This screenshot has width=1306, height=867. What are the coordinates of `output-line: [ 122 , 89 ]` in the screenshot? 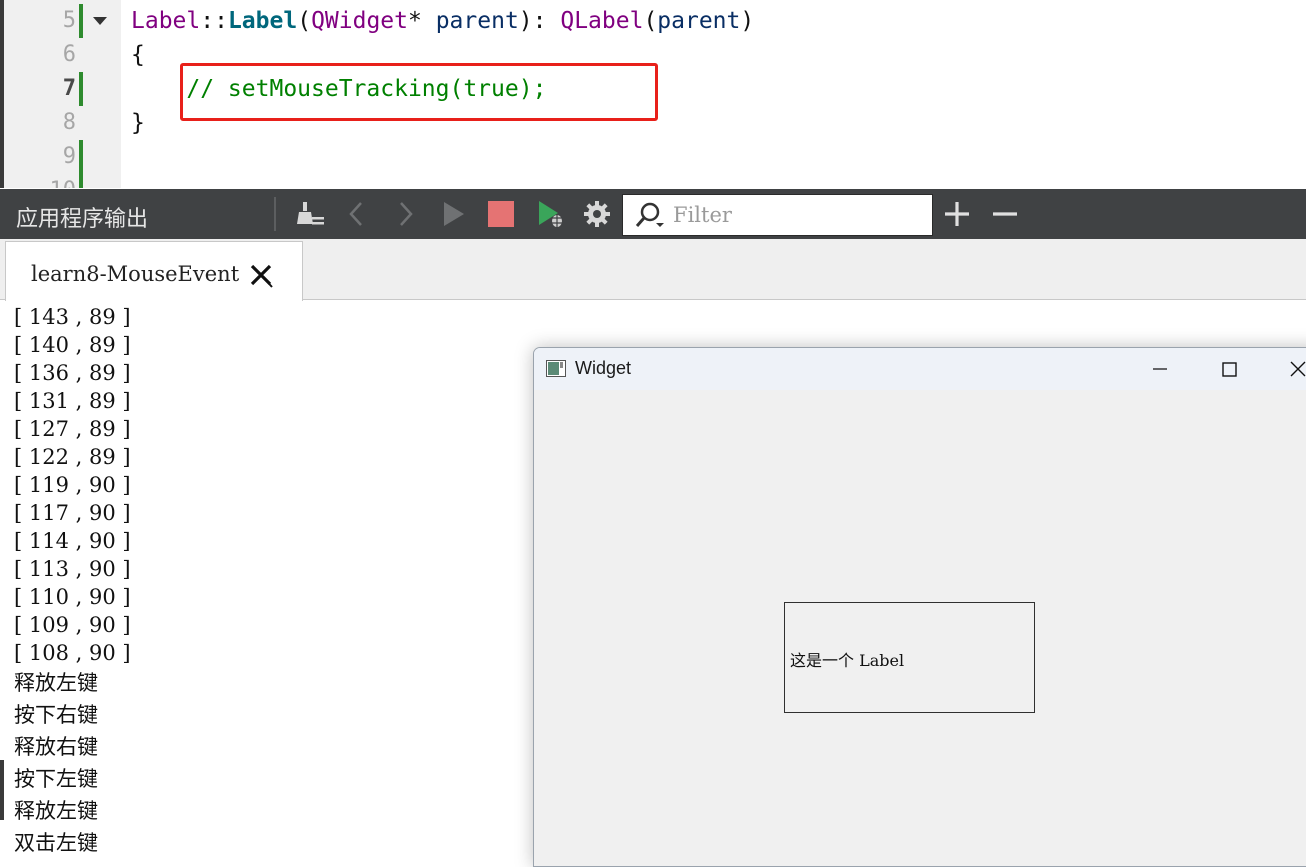 It's located at (72, 457).